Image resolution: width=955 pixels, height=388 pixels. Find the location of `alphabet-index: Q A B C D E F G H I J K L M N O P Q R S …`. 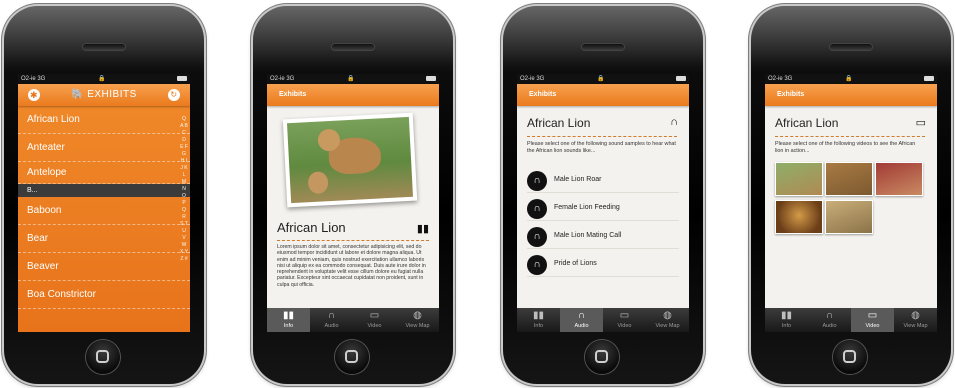

alphabet-index: Q A B C D E F G H I J K L M N O P Q R S … is located at coordinates (184, 189).